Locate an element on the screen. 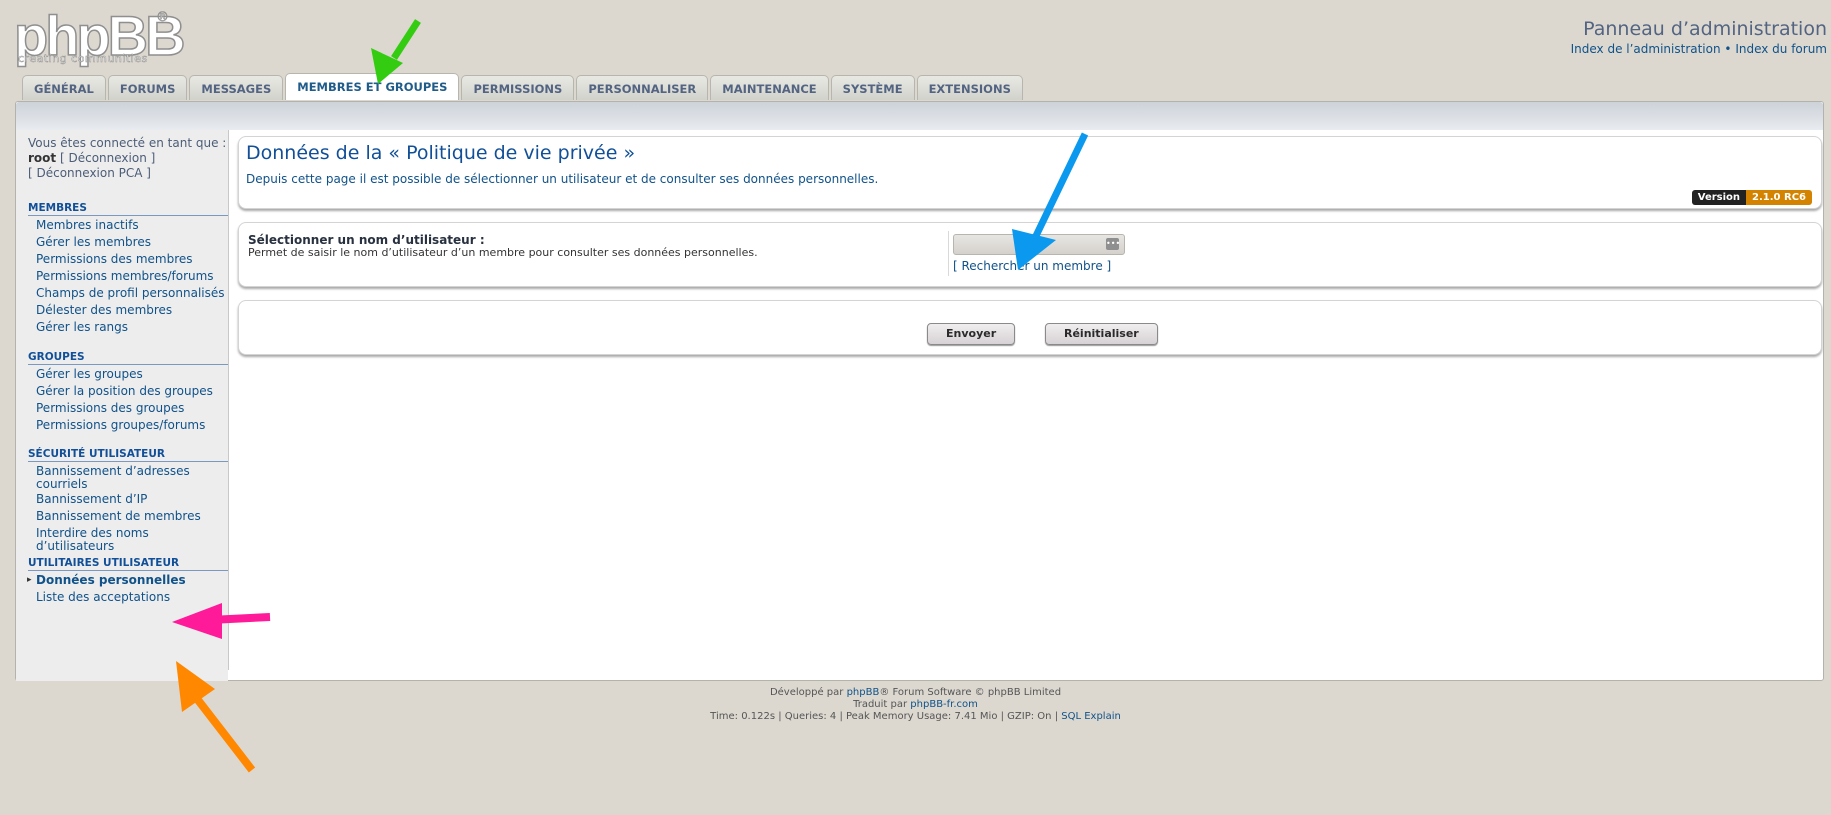  blue-arrow is located at coordinates (1050, 201).